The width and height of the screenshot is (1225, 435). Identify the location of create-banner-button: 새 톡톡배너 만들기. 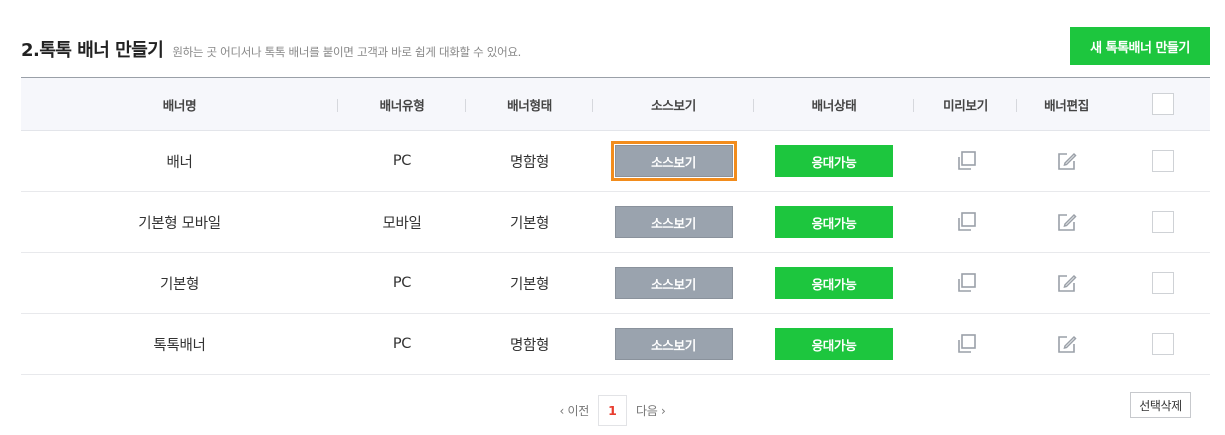
(1140, 46).